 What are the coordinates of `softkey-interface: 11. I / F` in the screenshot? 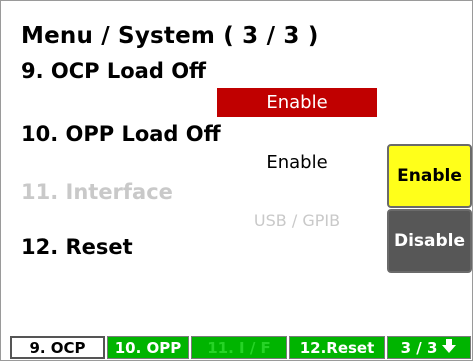 It's located at (239, 347).